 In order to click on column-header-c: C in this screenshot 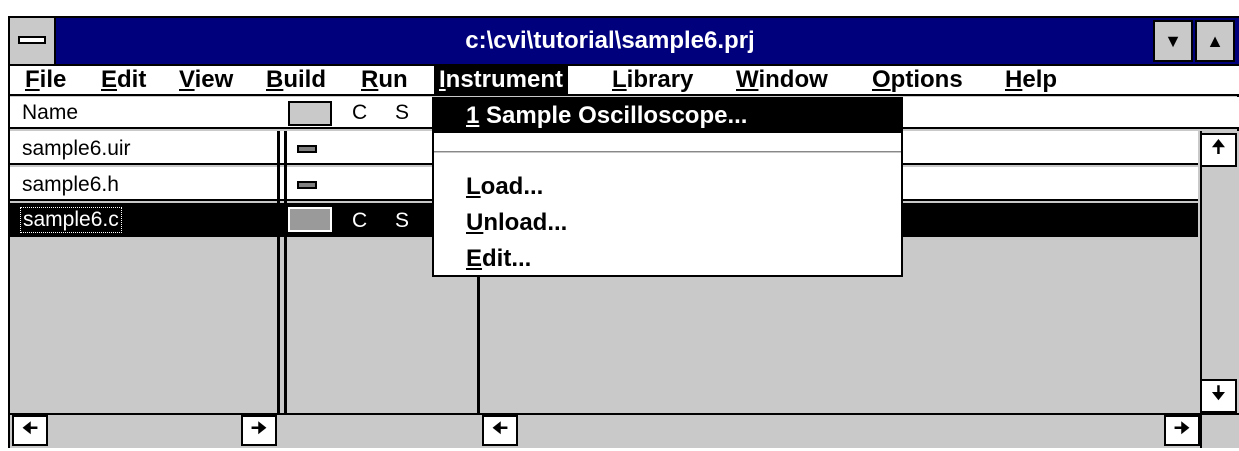, I will do `click(359, 113)`.